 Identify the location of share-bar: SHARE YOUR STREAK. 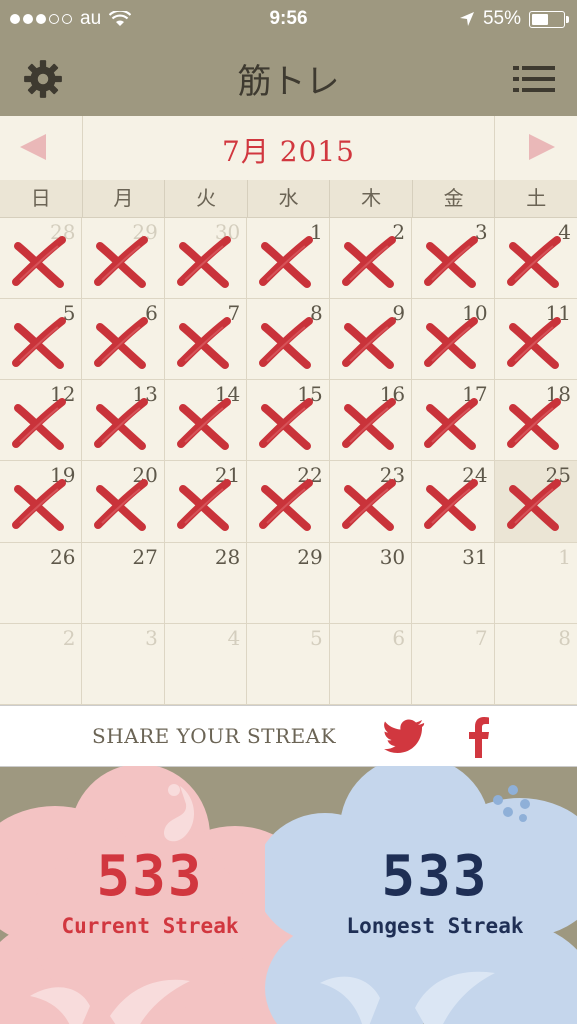
(288, 736).